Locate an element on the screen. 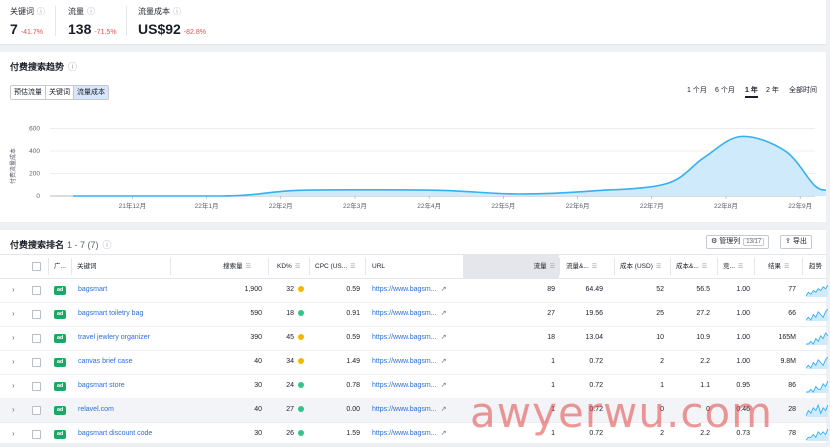 Image resolution: width=830 pixels, height=447 pixels. col-results: 结果 ☰ is located at coordinates (783, 266).